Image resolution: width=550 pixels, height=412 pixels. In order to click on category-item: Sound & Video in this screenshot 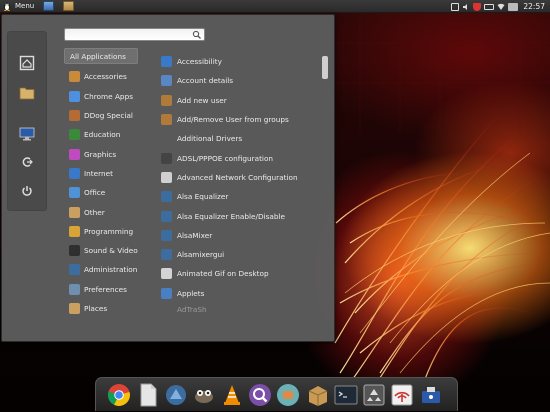, I will do `click(101, 250)`.